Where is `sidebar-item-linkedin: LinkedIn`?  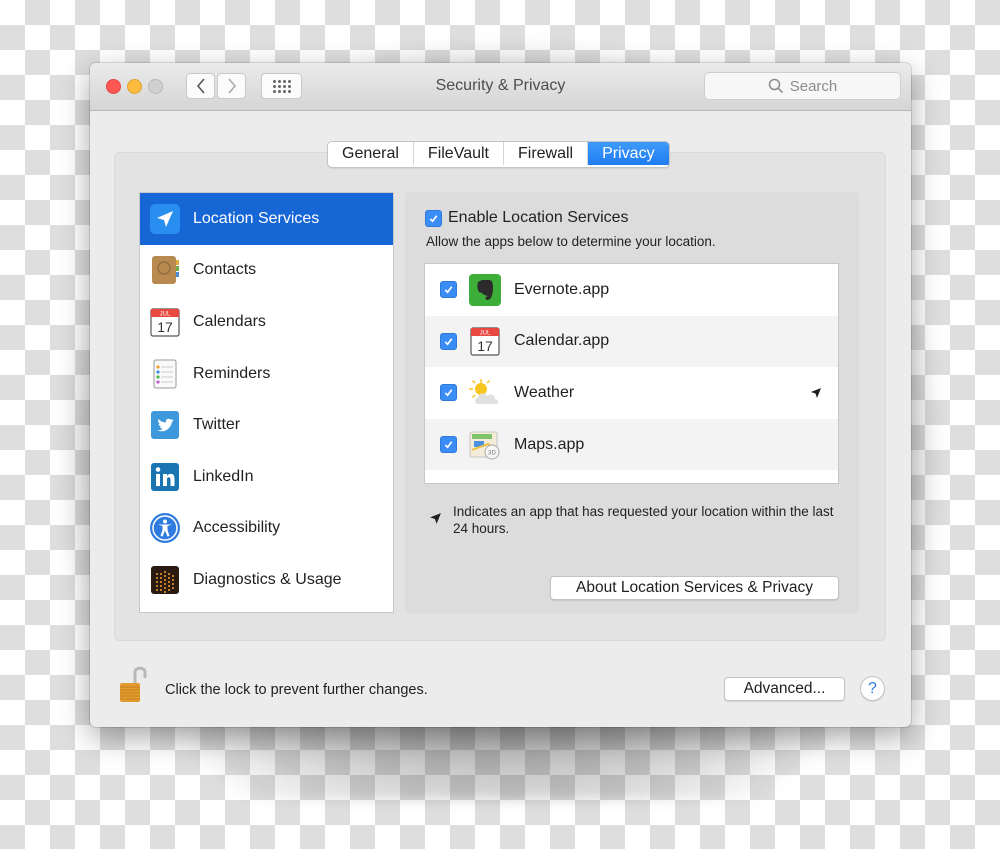 sidebar-item-linkedin: LinkedIn is located at coordinates (266, 477).